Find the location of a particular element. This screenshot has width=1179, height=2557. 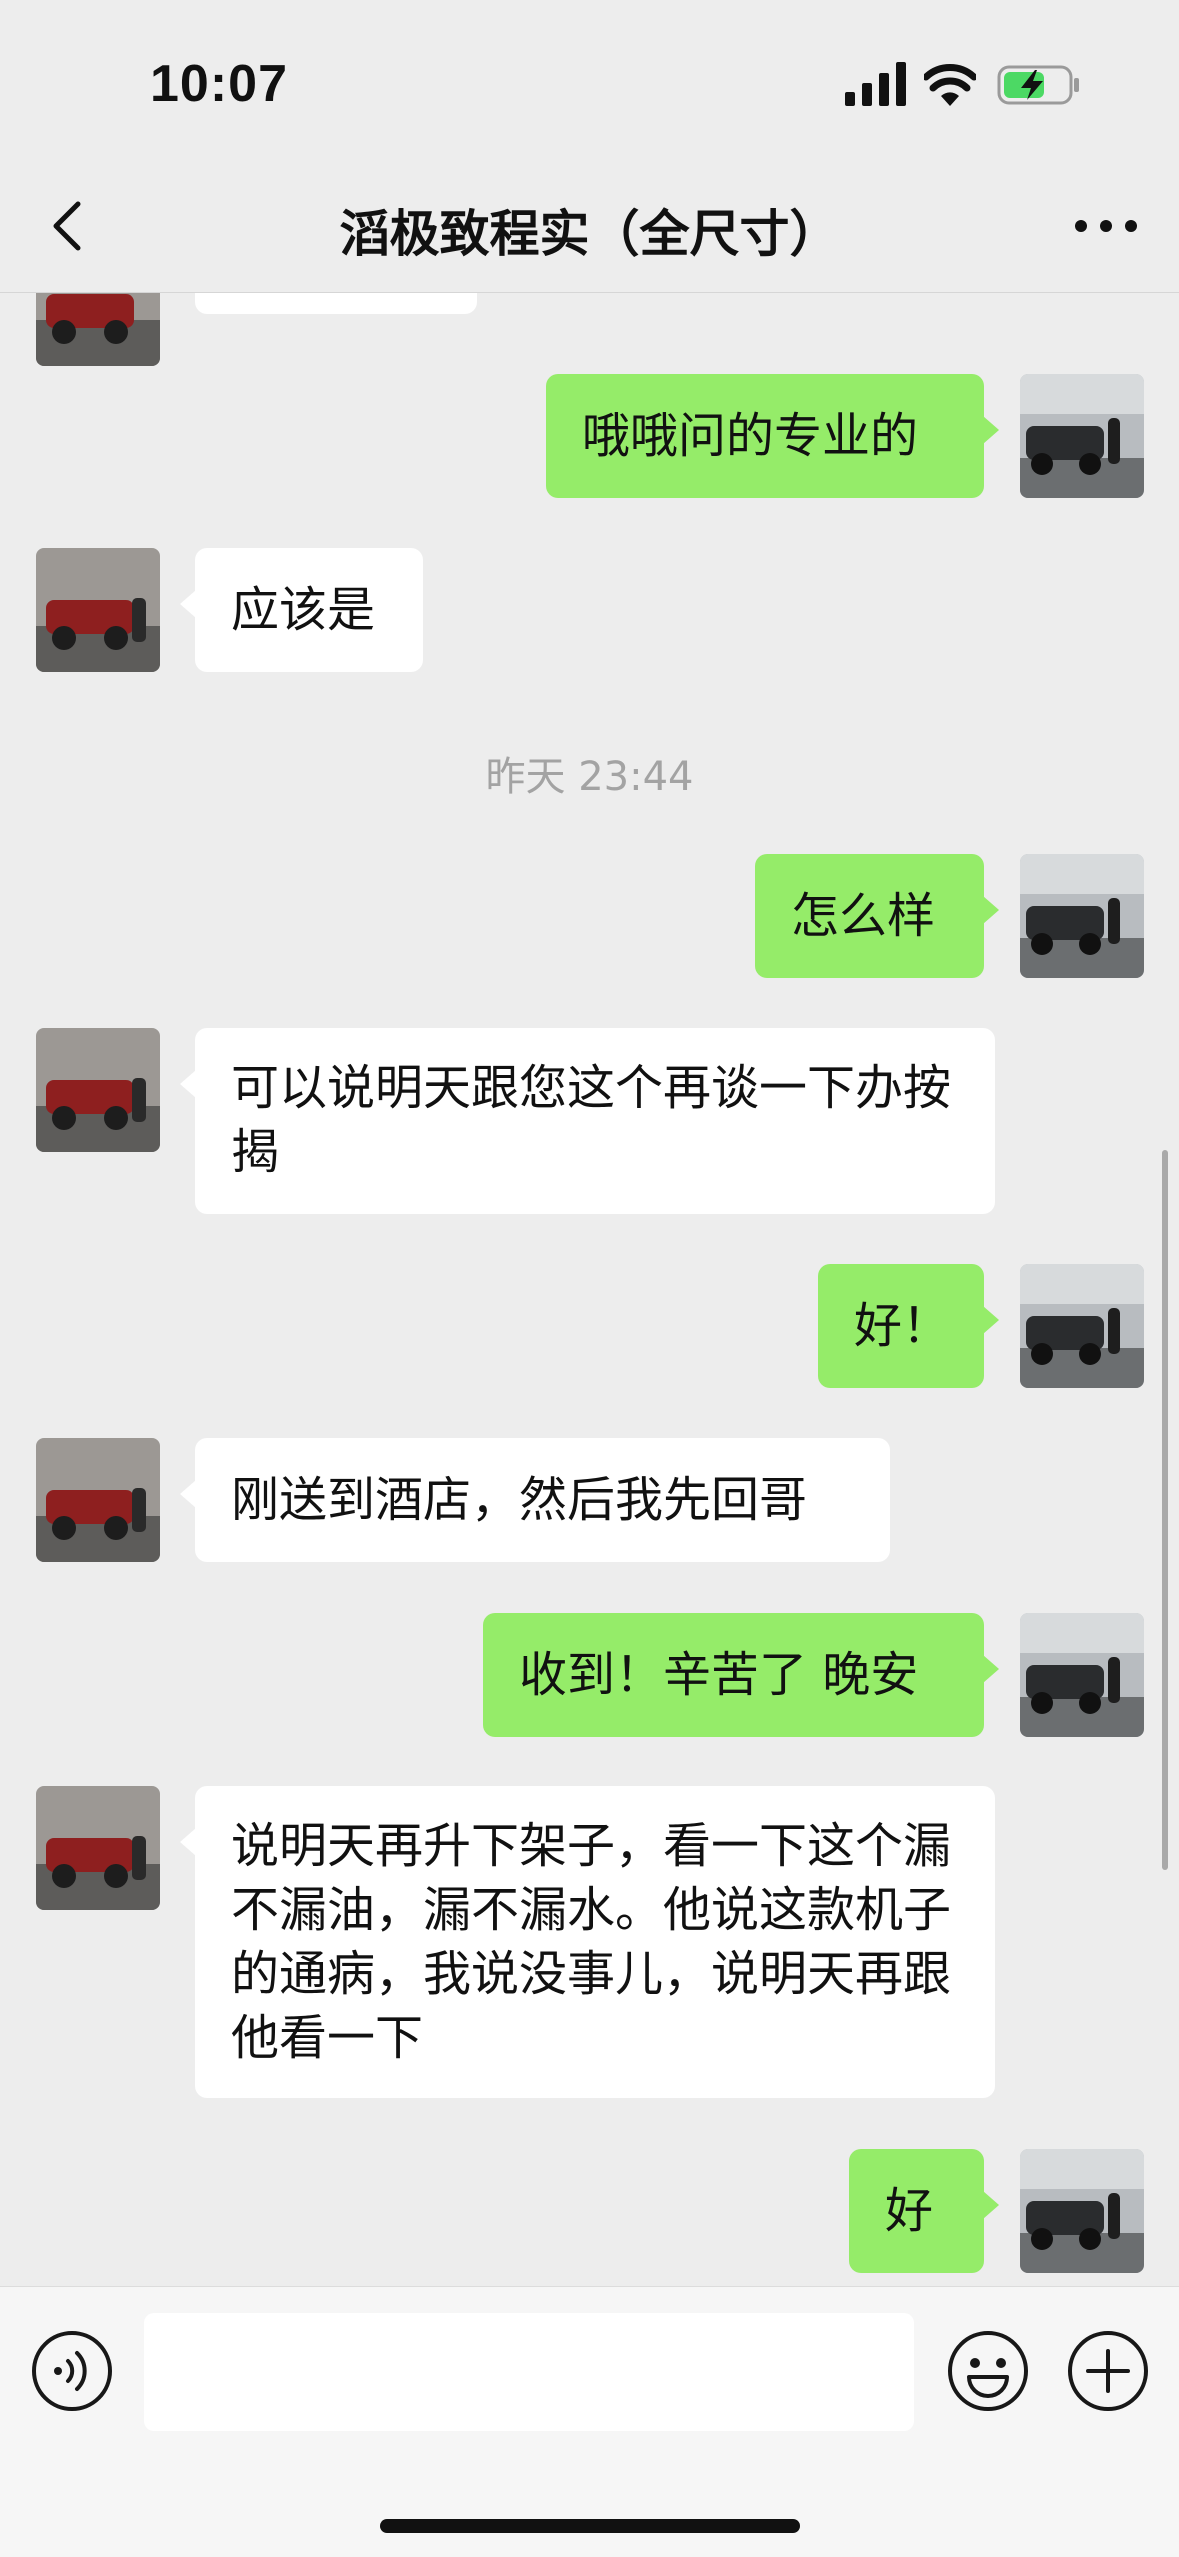

message-bubble-incoming: 可以说明天跟您这个再谈一下办按揭 is located at coordinates (587, 1121).